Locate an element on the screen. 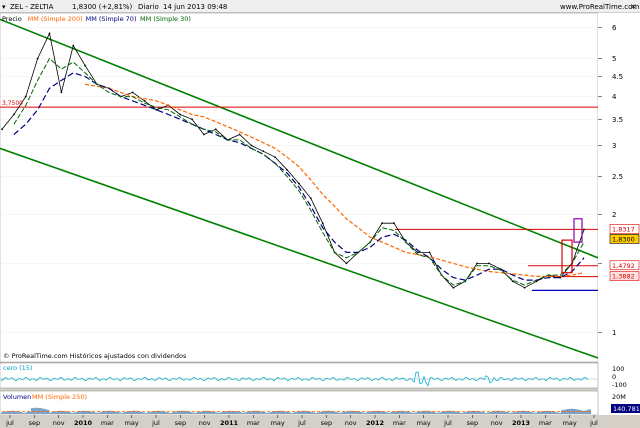 This screenshot has height=428, width=640. value-box-label: 1,3882 is located at coordinates (623, 277).